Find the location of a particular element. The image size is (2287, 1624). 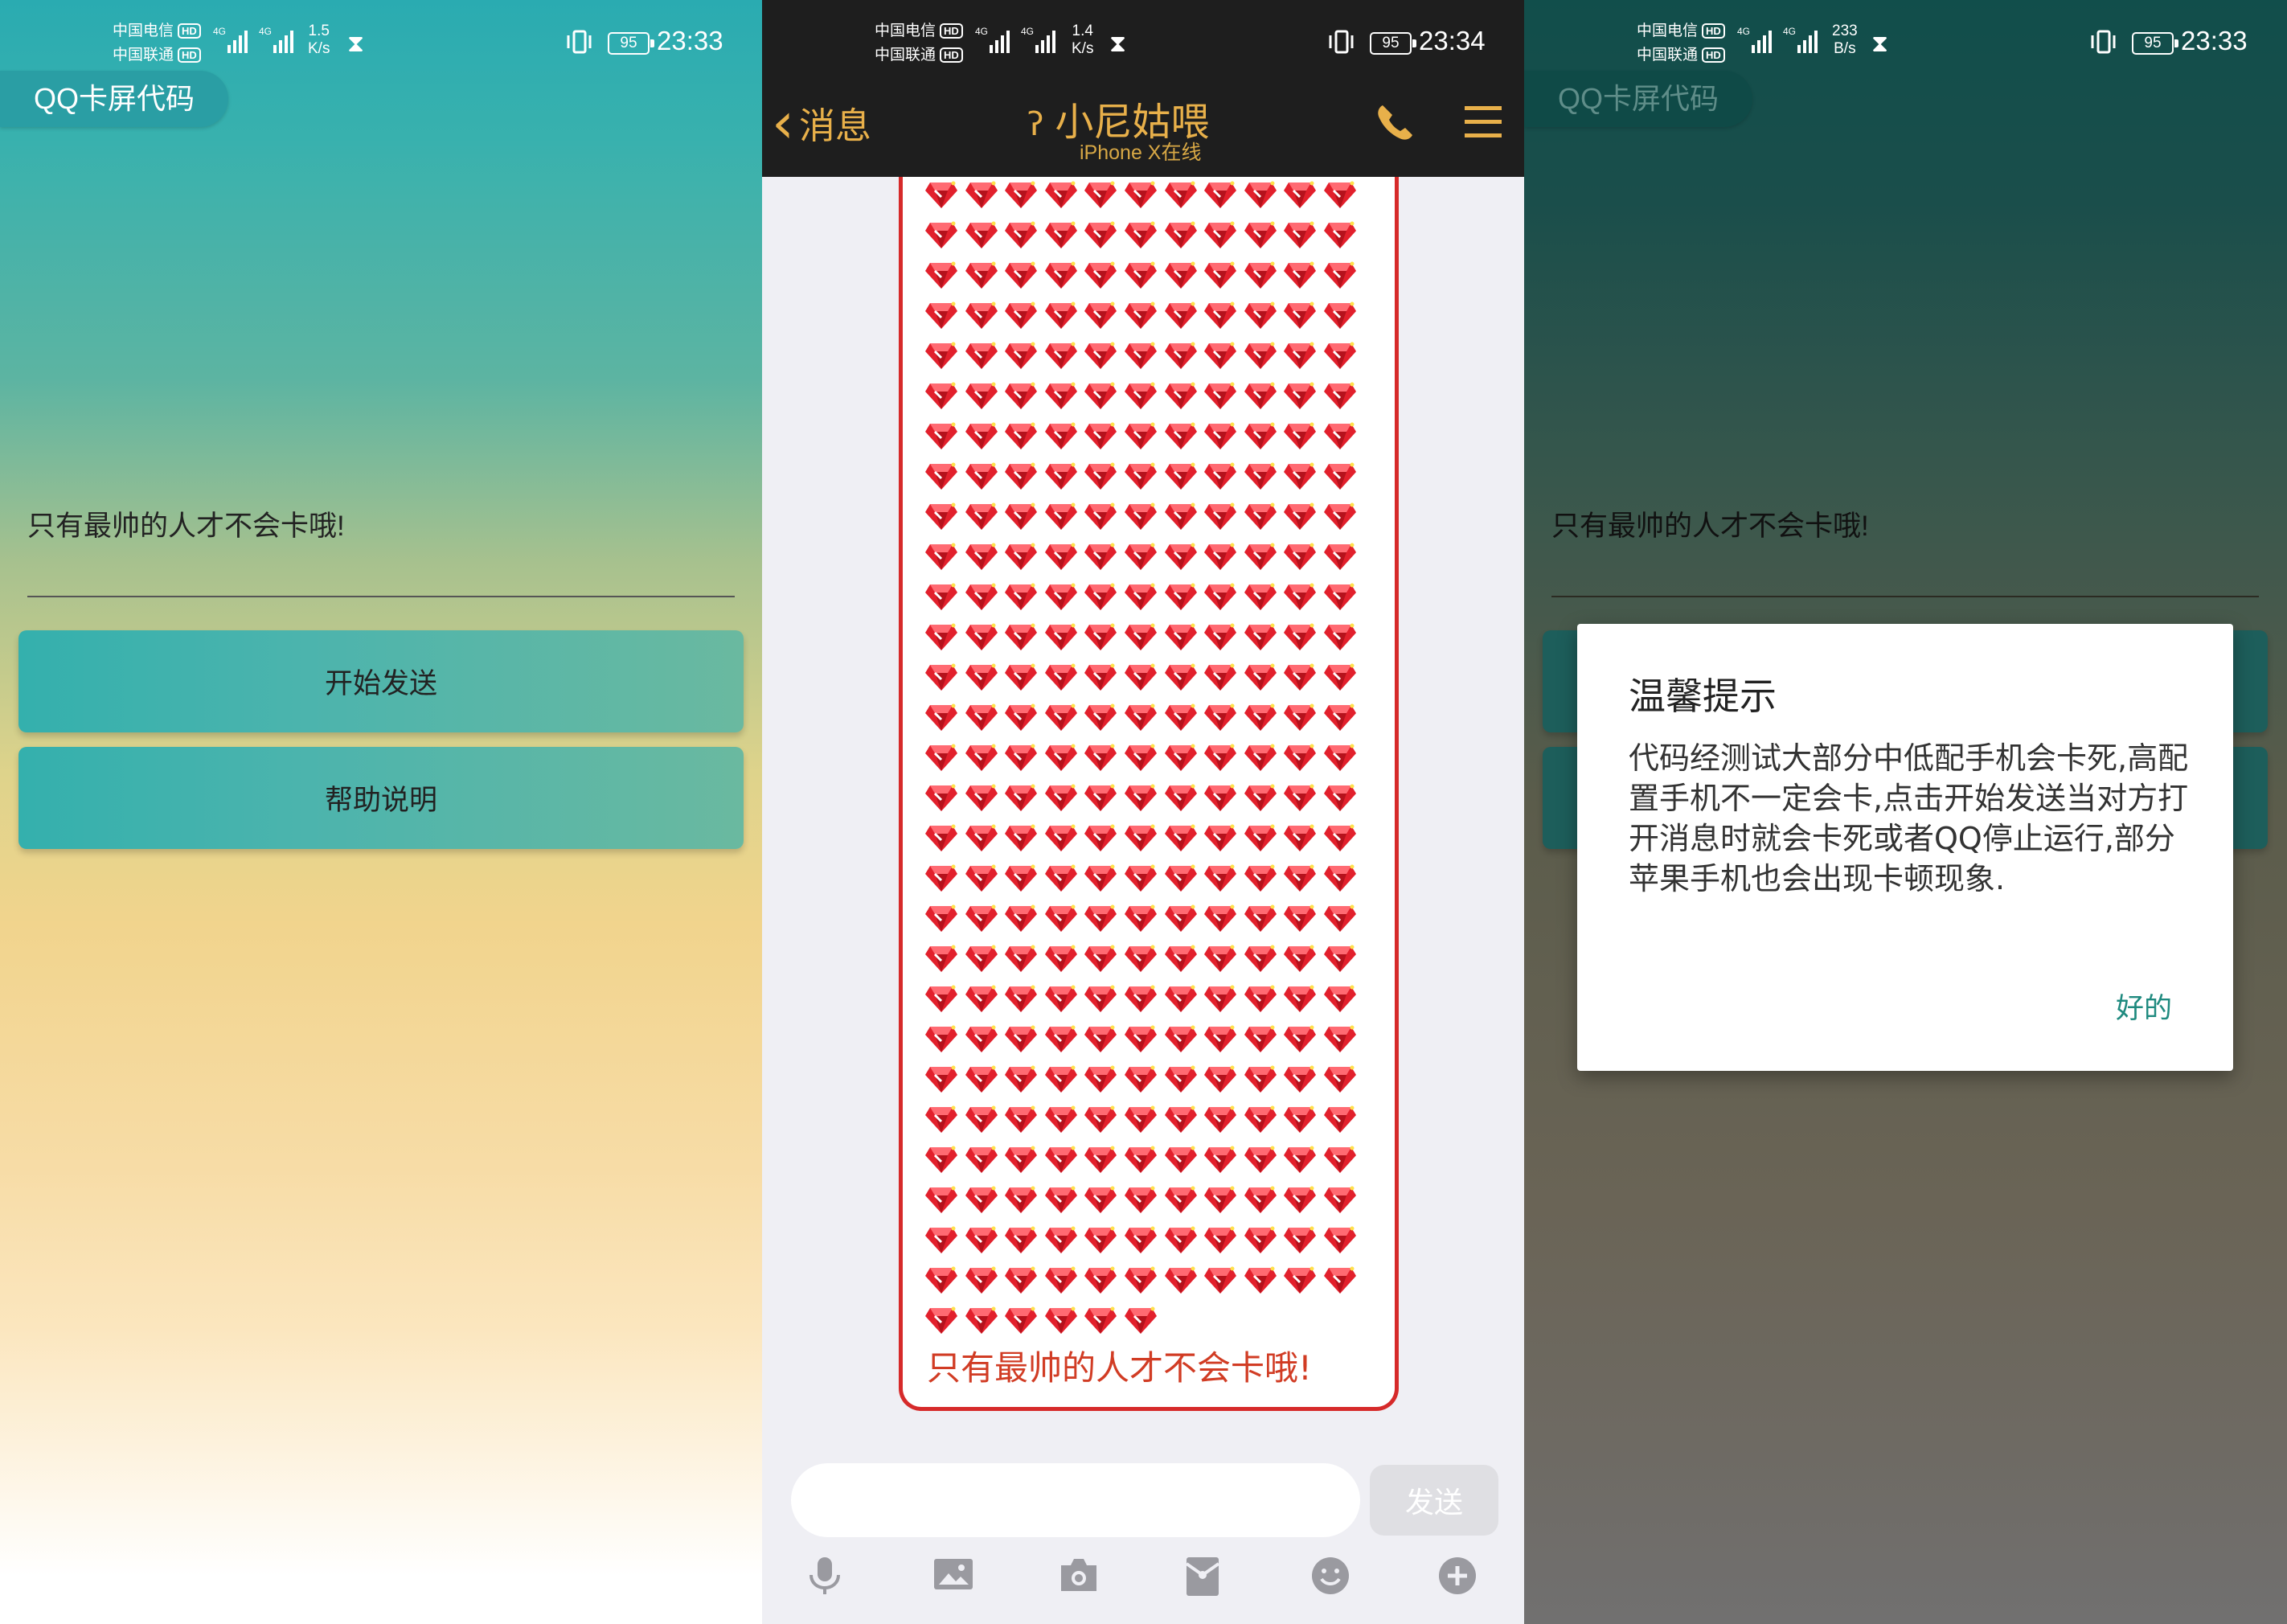

message-input is located at coordinates (1075, 1500).